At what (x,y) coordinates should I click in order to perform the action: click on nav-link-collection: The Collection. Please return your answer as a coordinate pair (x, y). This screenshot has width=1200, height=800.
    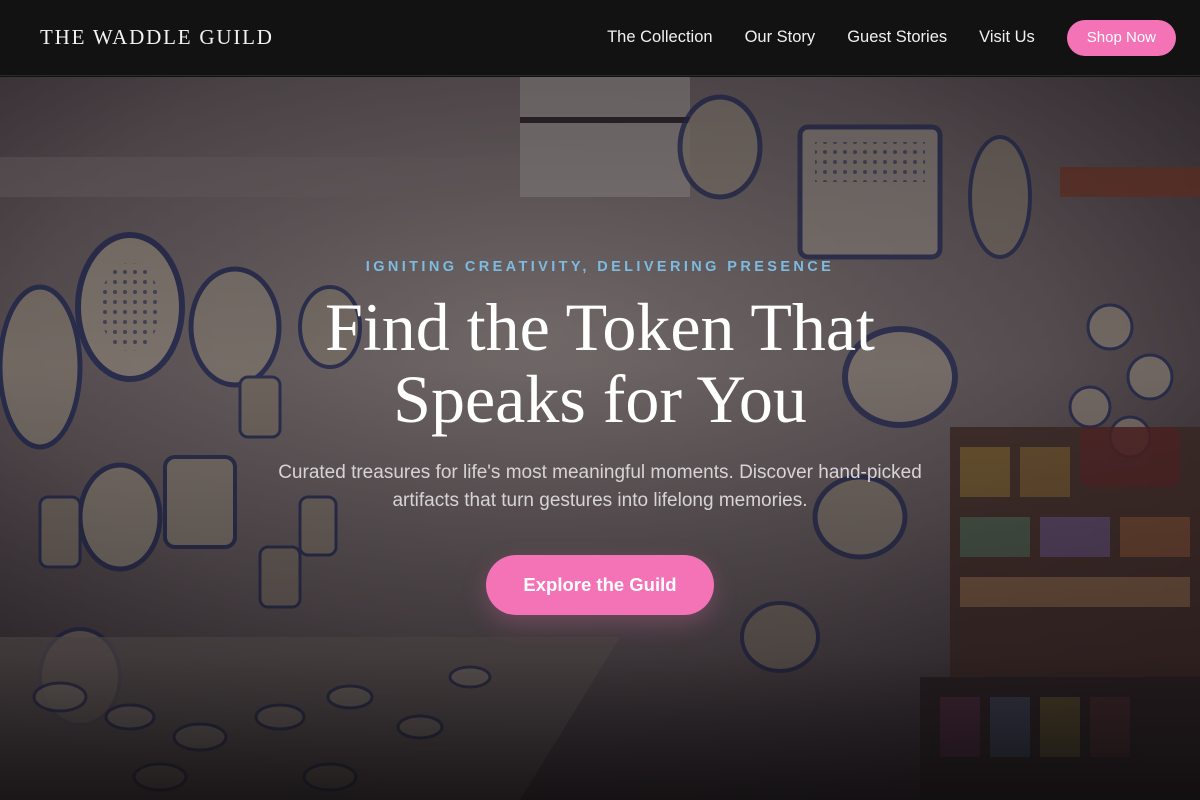
    Looking at the image, I should click on (659, 37).